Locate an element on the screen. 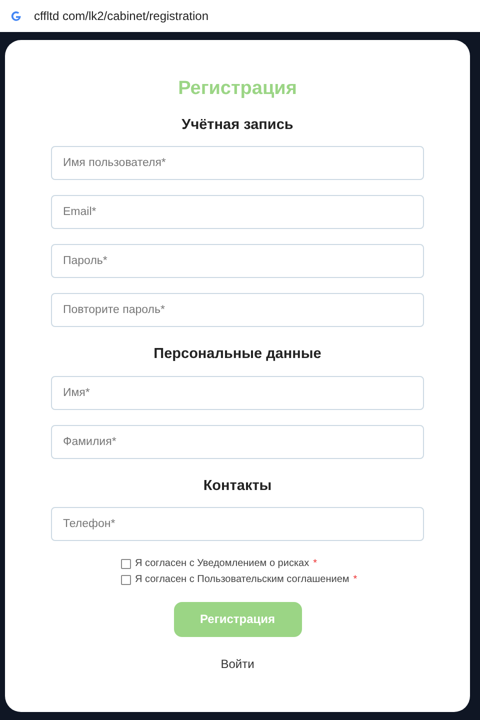 The width and height of the screenshot is (480, 720). input-field: Повторите пароль* is located at coordinates (237, 310).